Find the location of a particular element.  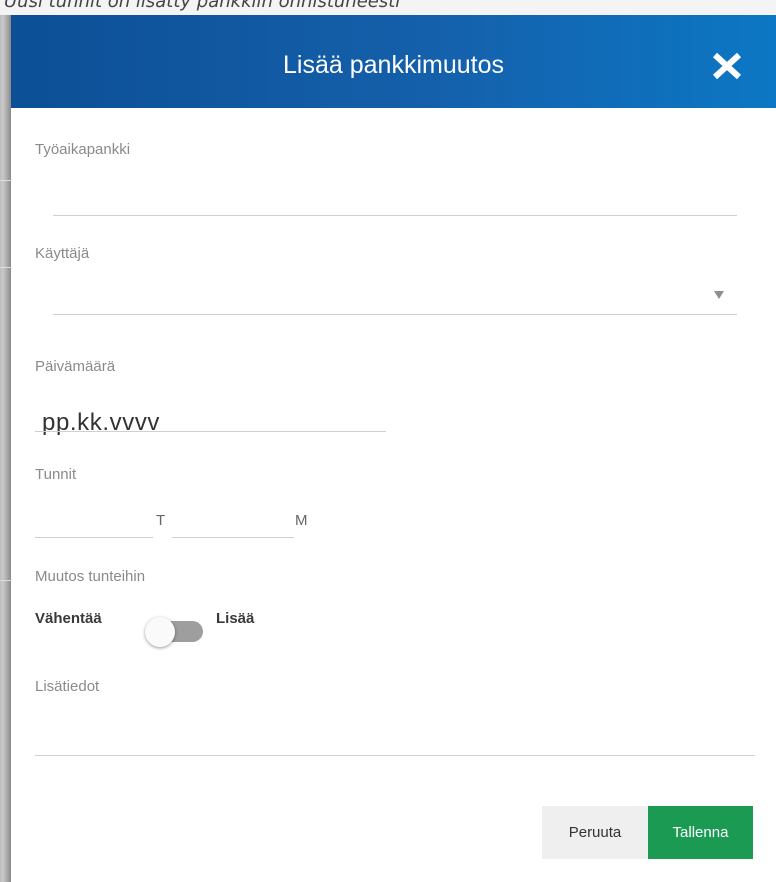

date-label: Päivämäärä is located at coordinates (75, 366).